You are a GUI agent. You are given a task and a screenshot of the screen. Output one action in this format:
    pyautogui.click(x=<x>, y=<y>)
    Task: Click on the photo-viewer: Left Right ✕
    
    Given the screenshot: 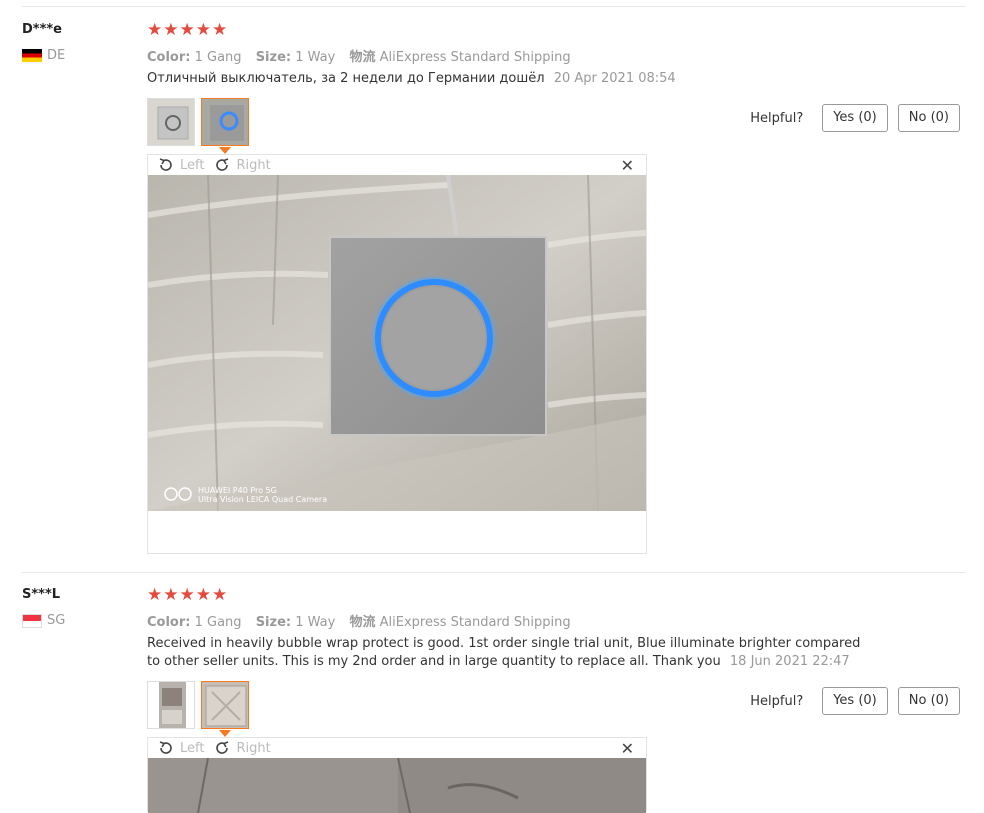 What is the action you would take?
    pyautogui.click(x=397, y=775)
    